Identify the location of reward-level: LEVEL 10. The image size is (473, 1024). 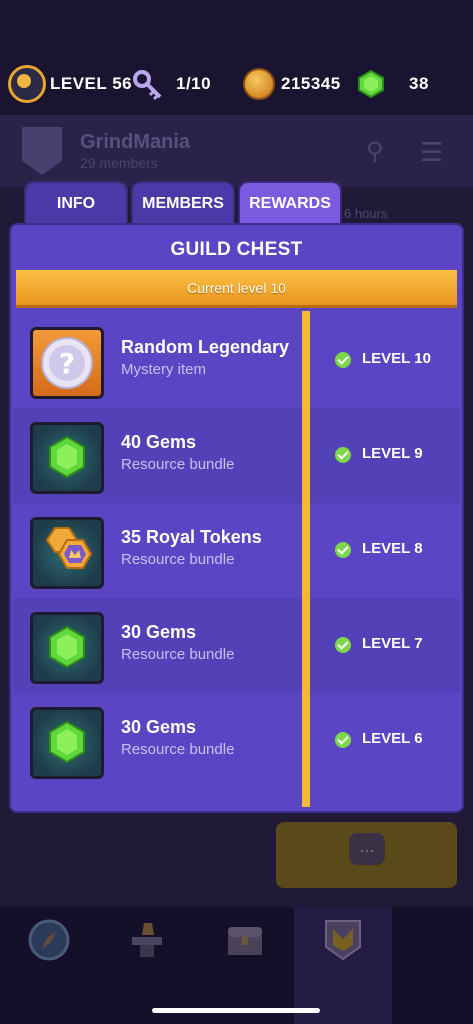
(396, 358).